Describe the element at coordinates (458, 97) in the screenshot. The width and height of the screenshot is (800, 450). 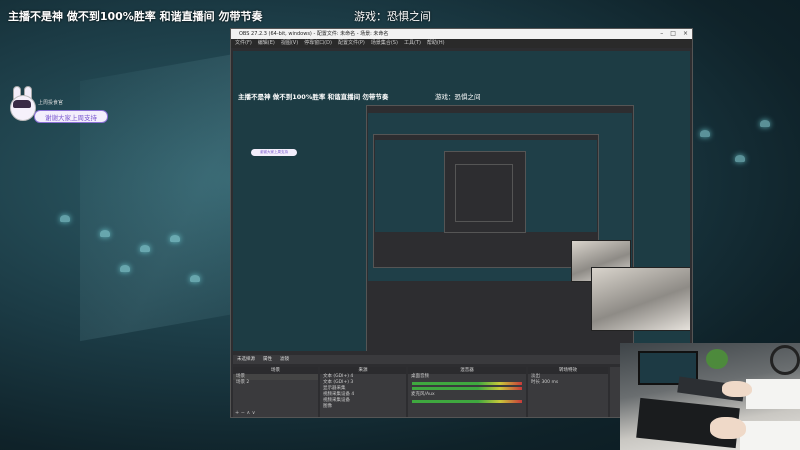
I see `preview-game-label: 游戏：恐惧之间` at that location.